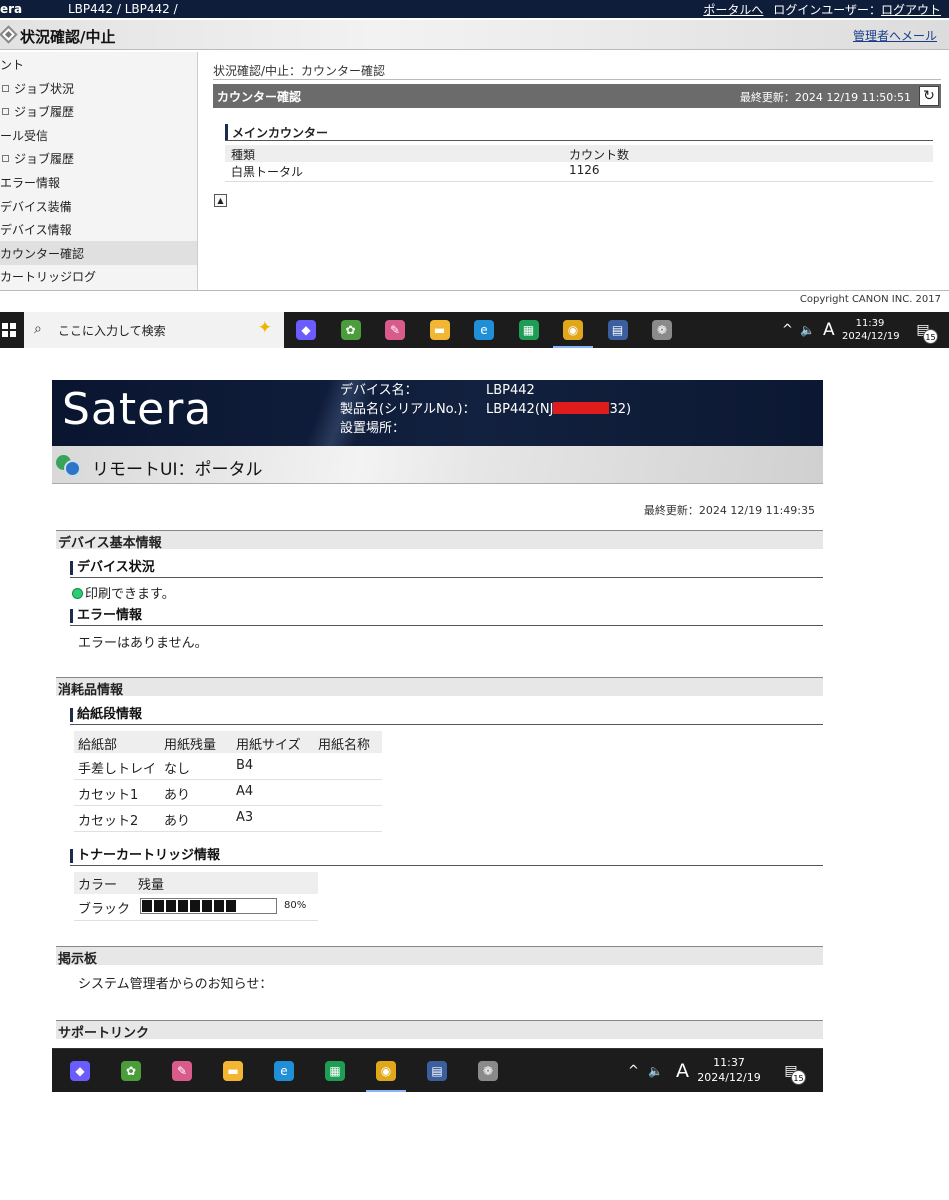  Describe the element at coordinates (439, 956) in the screenshot. I see `section-board: 掲示板` at that location.